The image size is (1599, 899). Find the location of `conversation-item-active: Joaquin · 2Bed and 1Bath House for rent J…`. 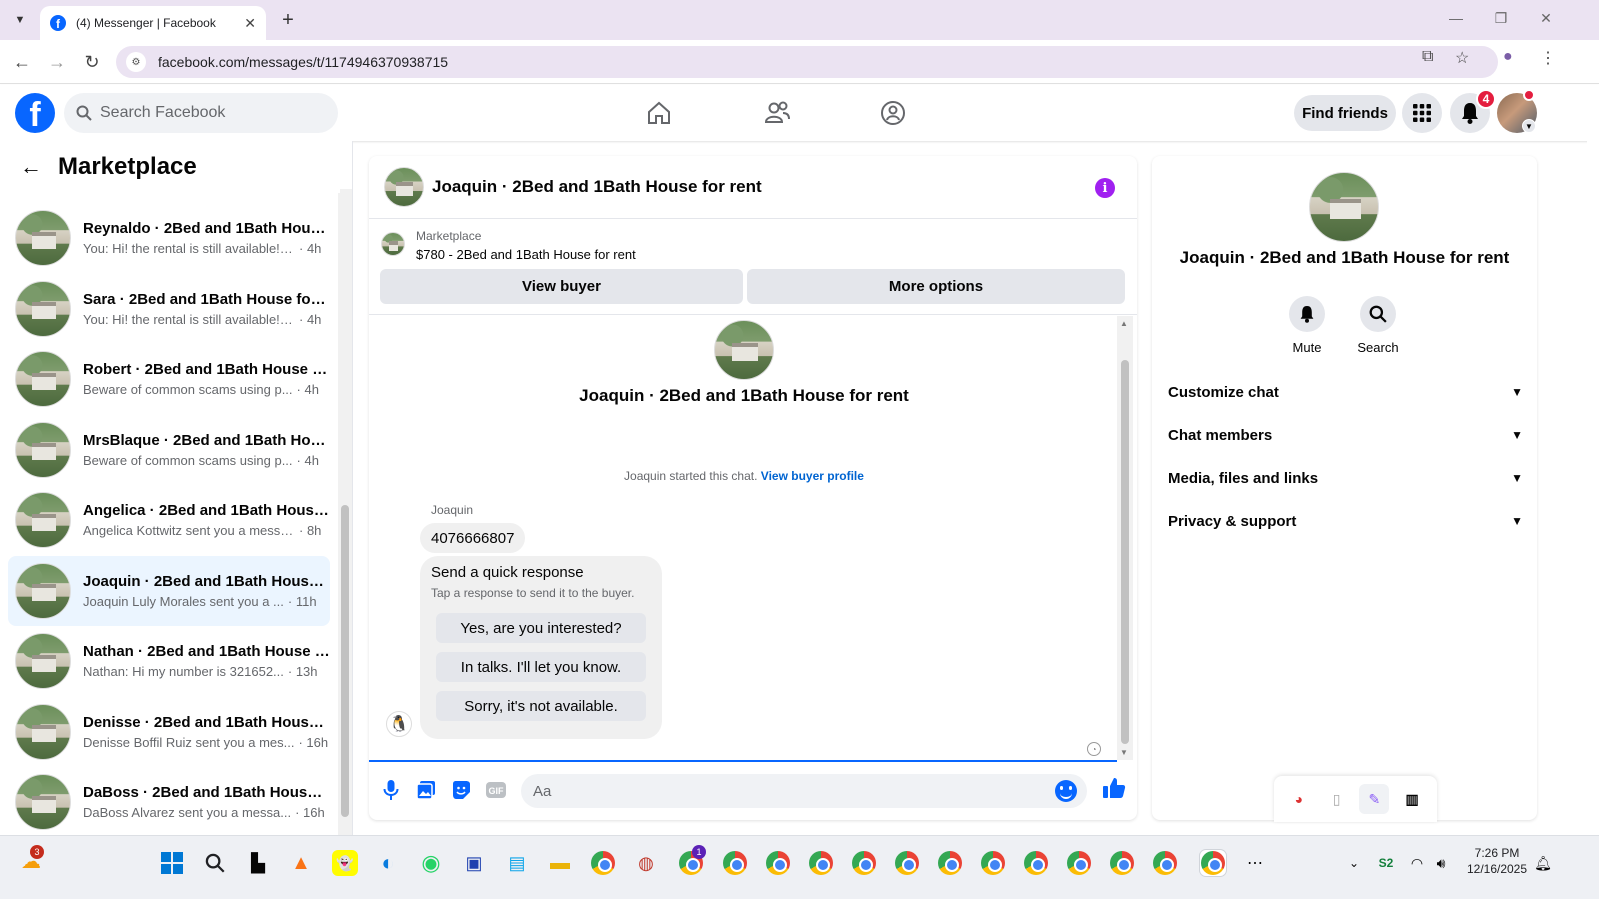

conversation-item-active: Joaquin · 2Bed and 1Bath House for rent J… is located at coordinates (169, 590).